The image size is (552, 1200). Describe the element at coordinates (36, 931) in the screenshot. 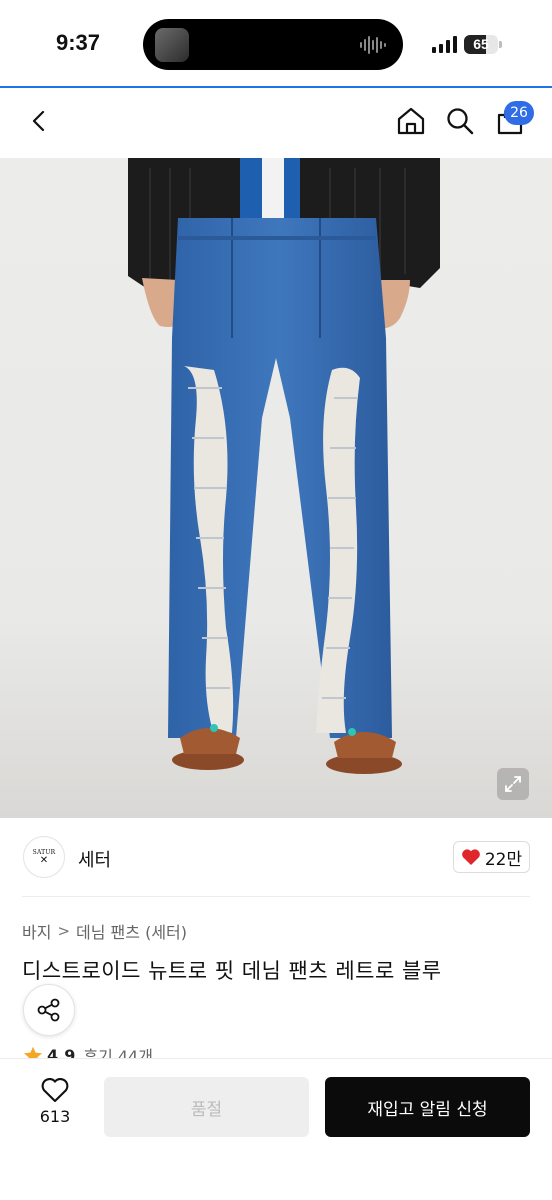

I see `breadcrumb-item-category: 바지` at that location.